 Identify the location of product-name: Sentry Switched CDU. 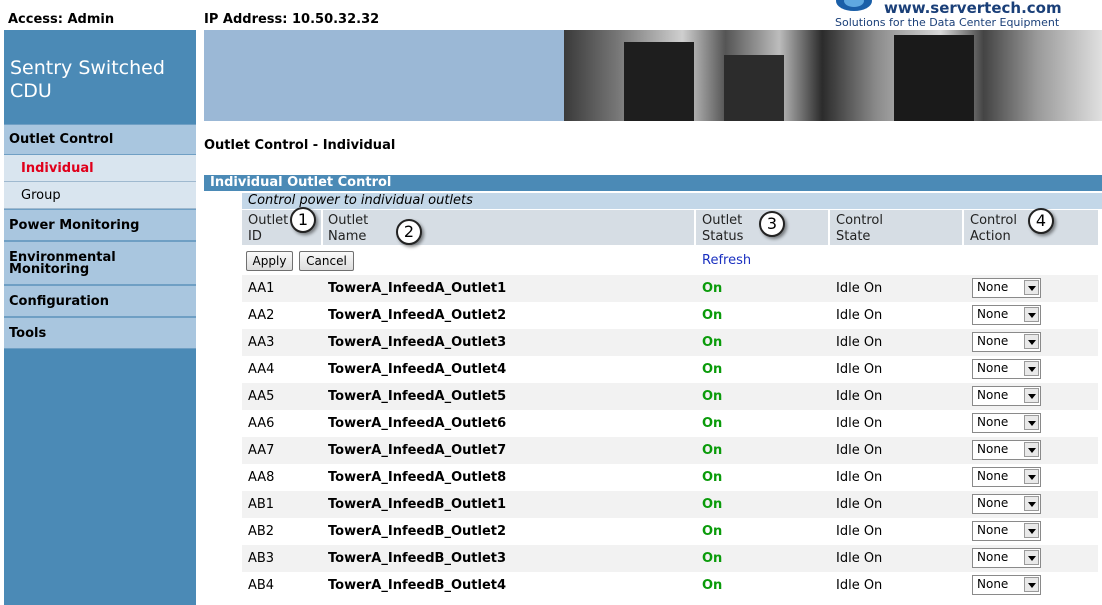
(87, 80).